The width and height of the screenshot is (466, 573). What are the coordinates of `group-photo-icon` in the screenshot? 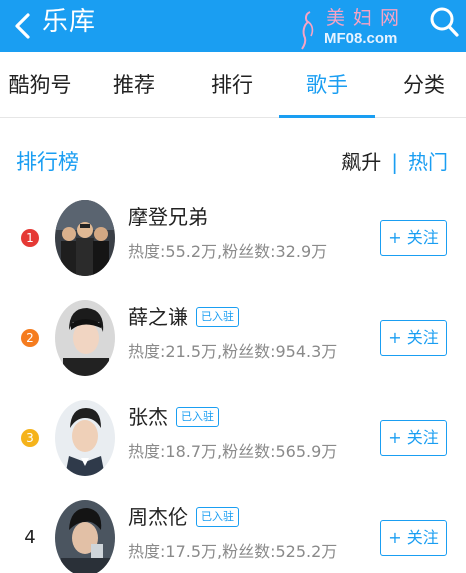 It's located at (85, 238).